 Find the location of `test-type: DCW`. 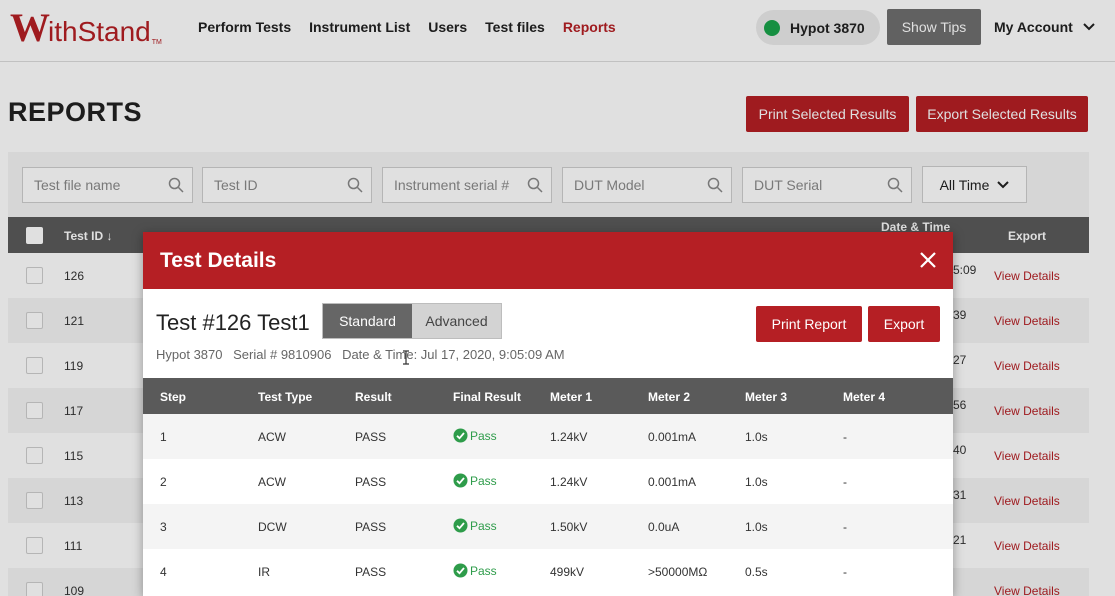

test-type: DCW is located at coordinates (272, 527).